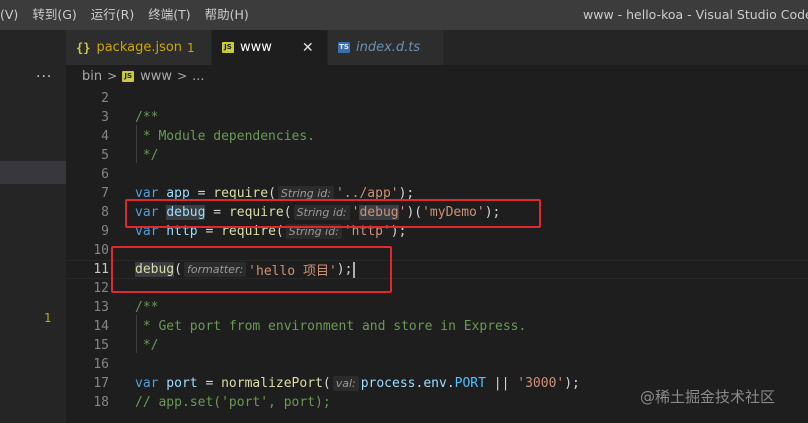 The width and height of the screenshot is (808, 423). What do you see at coordinates (437, 117) in the screenshot?
I see `code-line: 3 /**` at bounding box center [437, 117].